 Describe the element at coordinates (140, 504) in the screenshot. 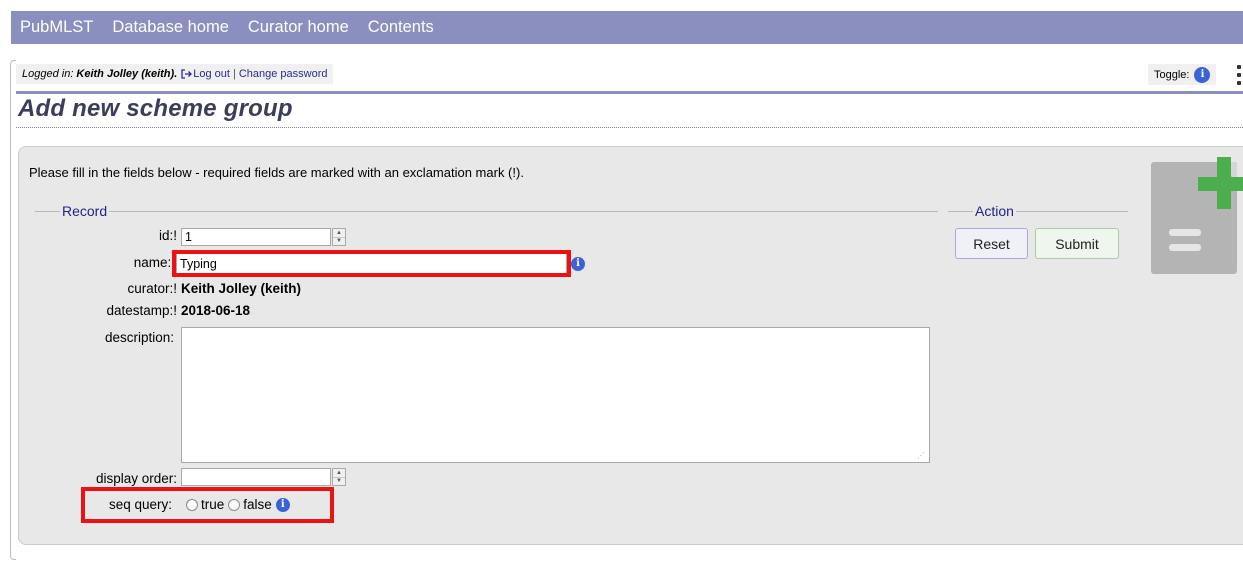

I see `seq-query-label: seq query:` at that location.